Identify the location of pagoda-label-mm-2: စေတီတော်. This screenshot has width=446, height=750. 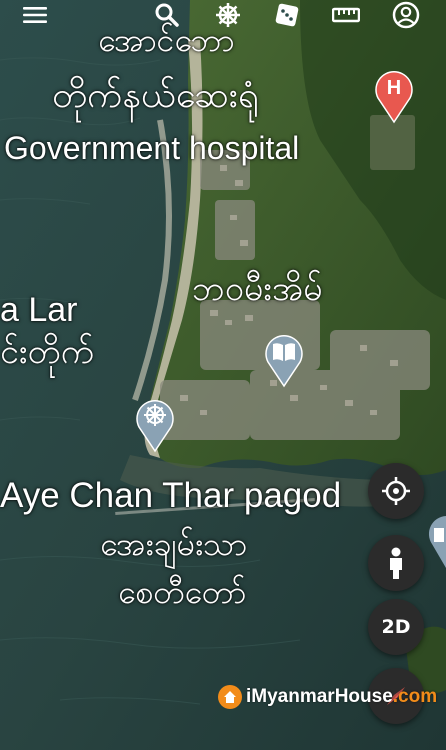
(182, 592).